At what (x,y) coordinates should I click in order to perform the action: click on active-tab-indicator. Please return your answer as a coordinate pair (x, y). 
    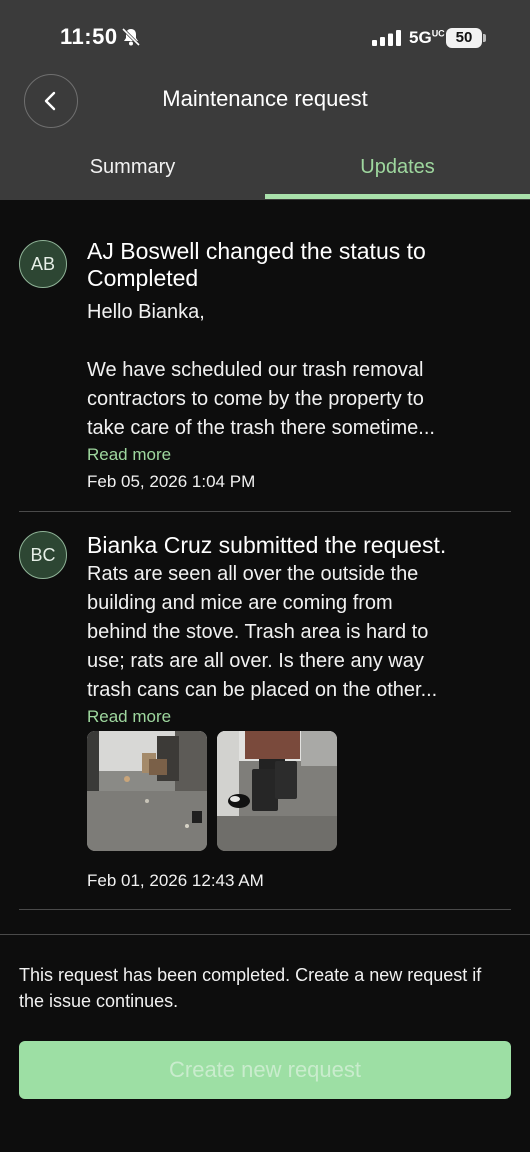
    Looking at the image, I should click on (397, 196).